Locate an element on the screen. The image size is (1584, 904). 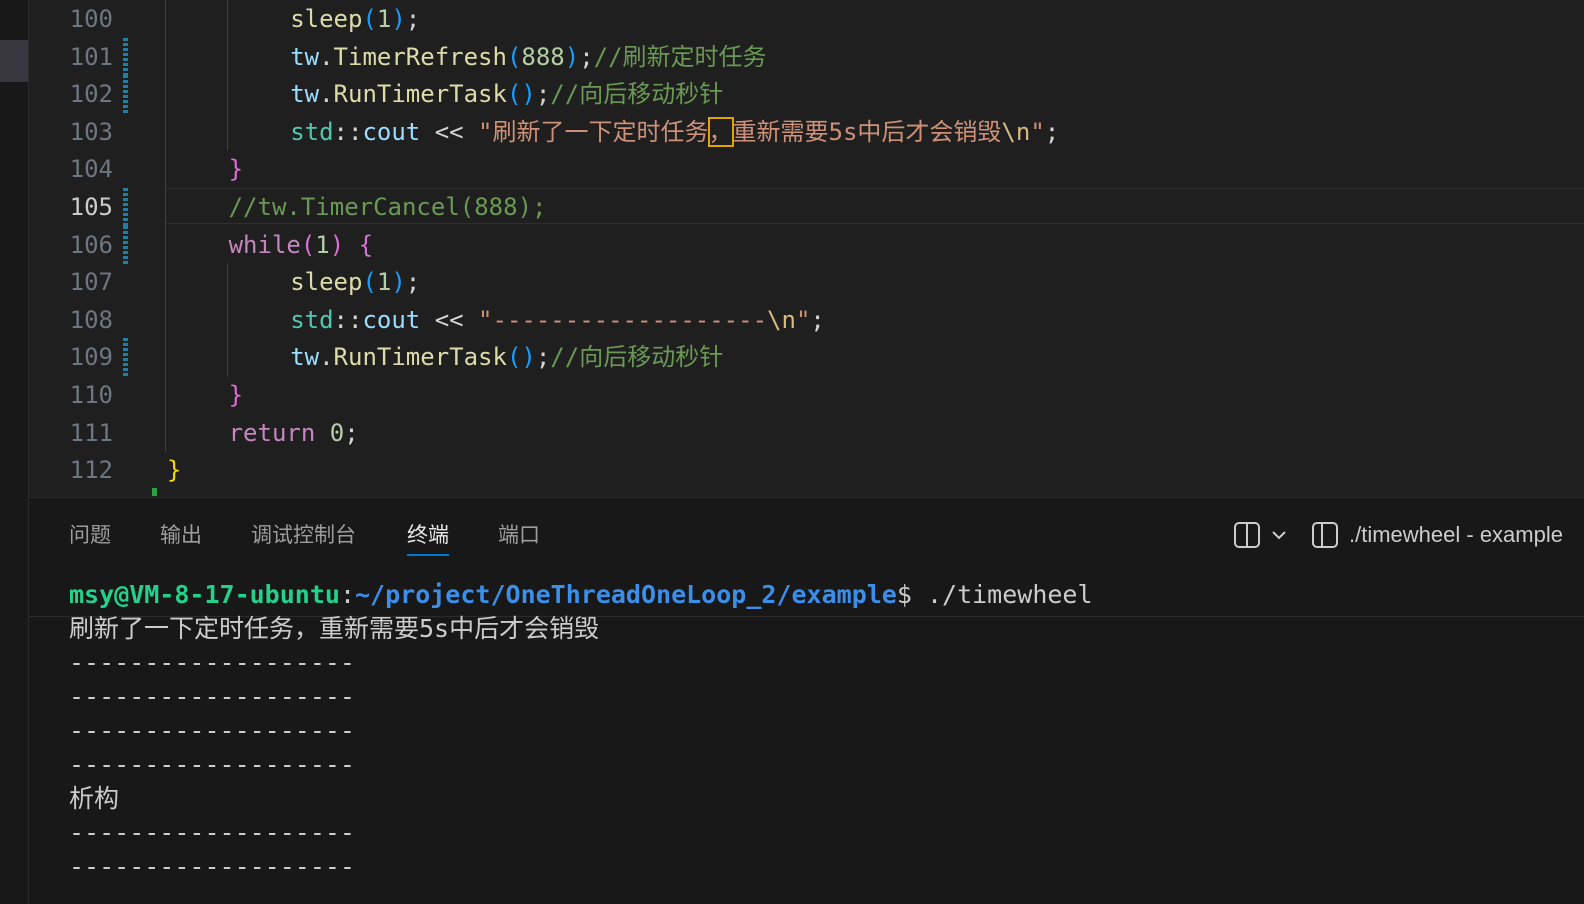
line-number: 107 is located at coordinates (91, 282).